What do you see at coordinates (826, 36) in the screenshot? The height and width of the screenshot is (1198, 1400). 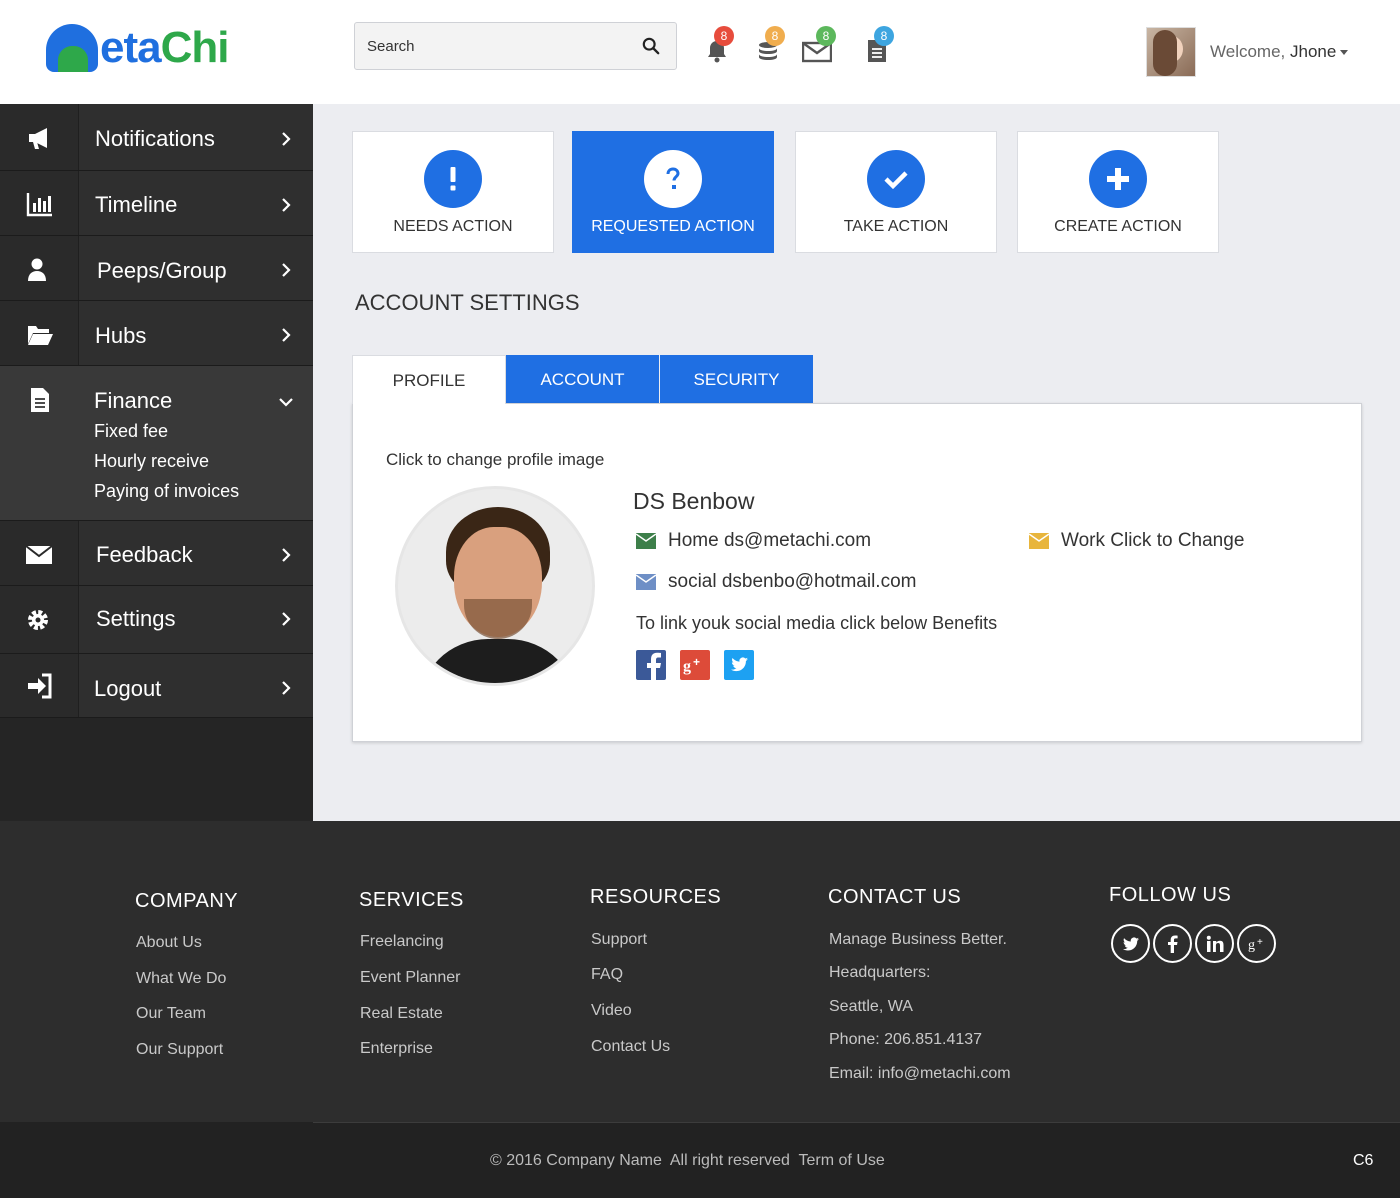 I see `message-badge: 8` at bounding box center [826, 36].